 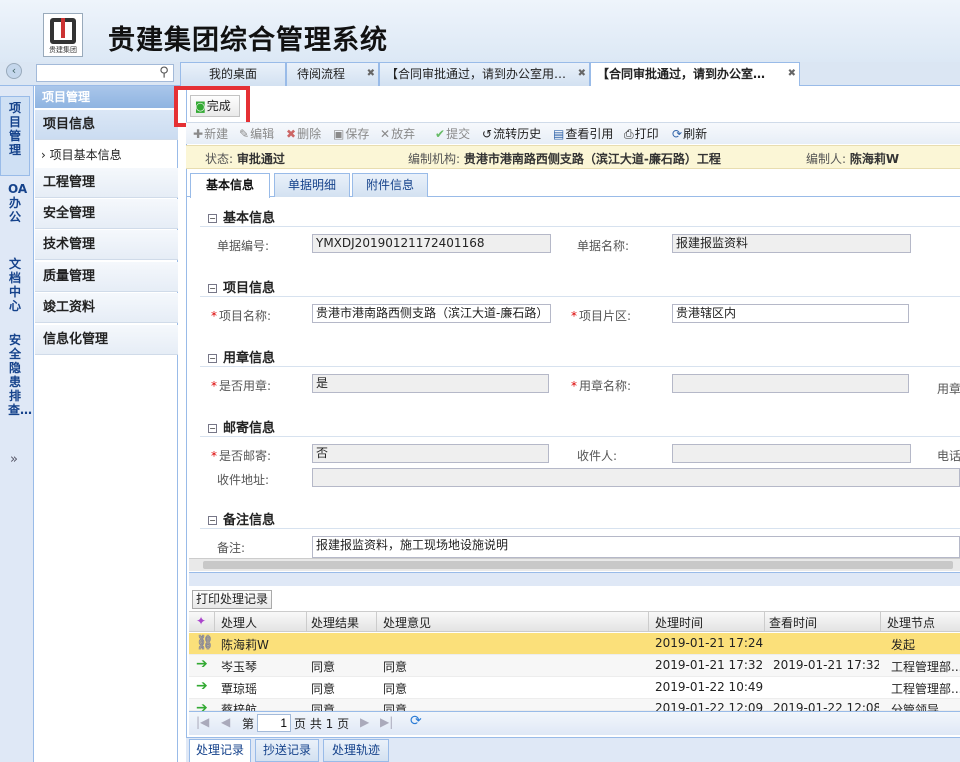 I want to click on abandon-button: ✕放弃, so click(x=397, y=133).